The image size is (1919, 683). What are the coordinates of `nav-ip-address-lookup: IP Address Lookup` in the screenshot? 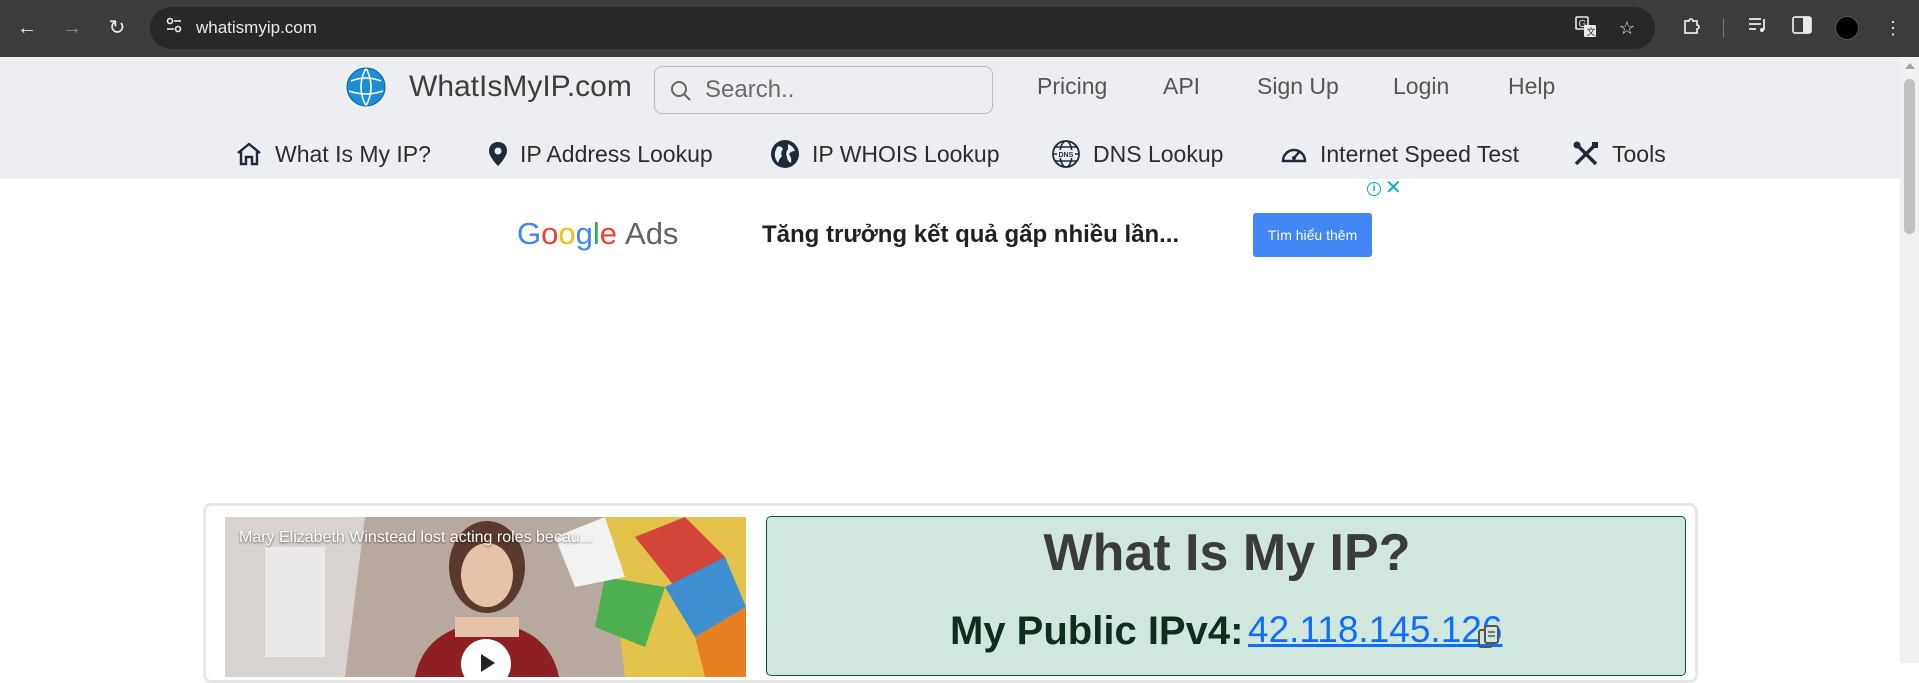 It's located at (600, 154).